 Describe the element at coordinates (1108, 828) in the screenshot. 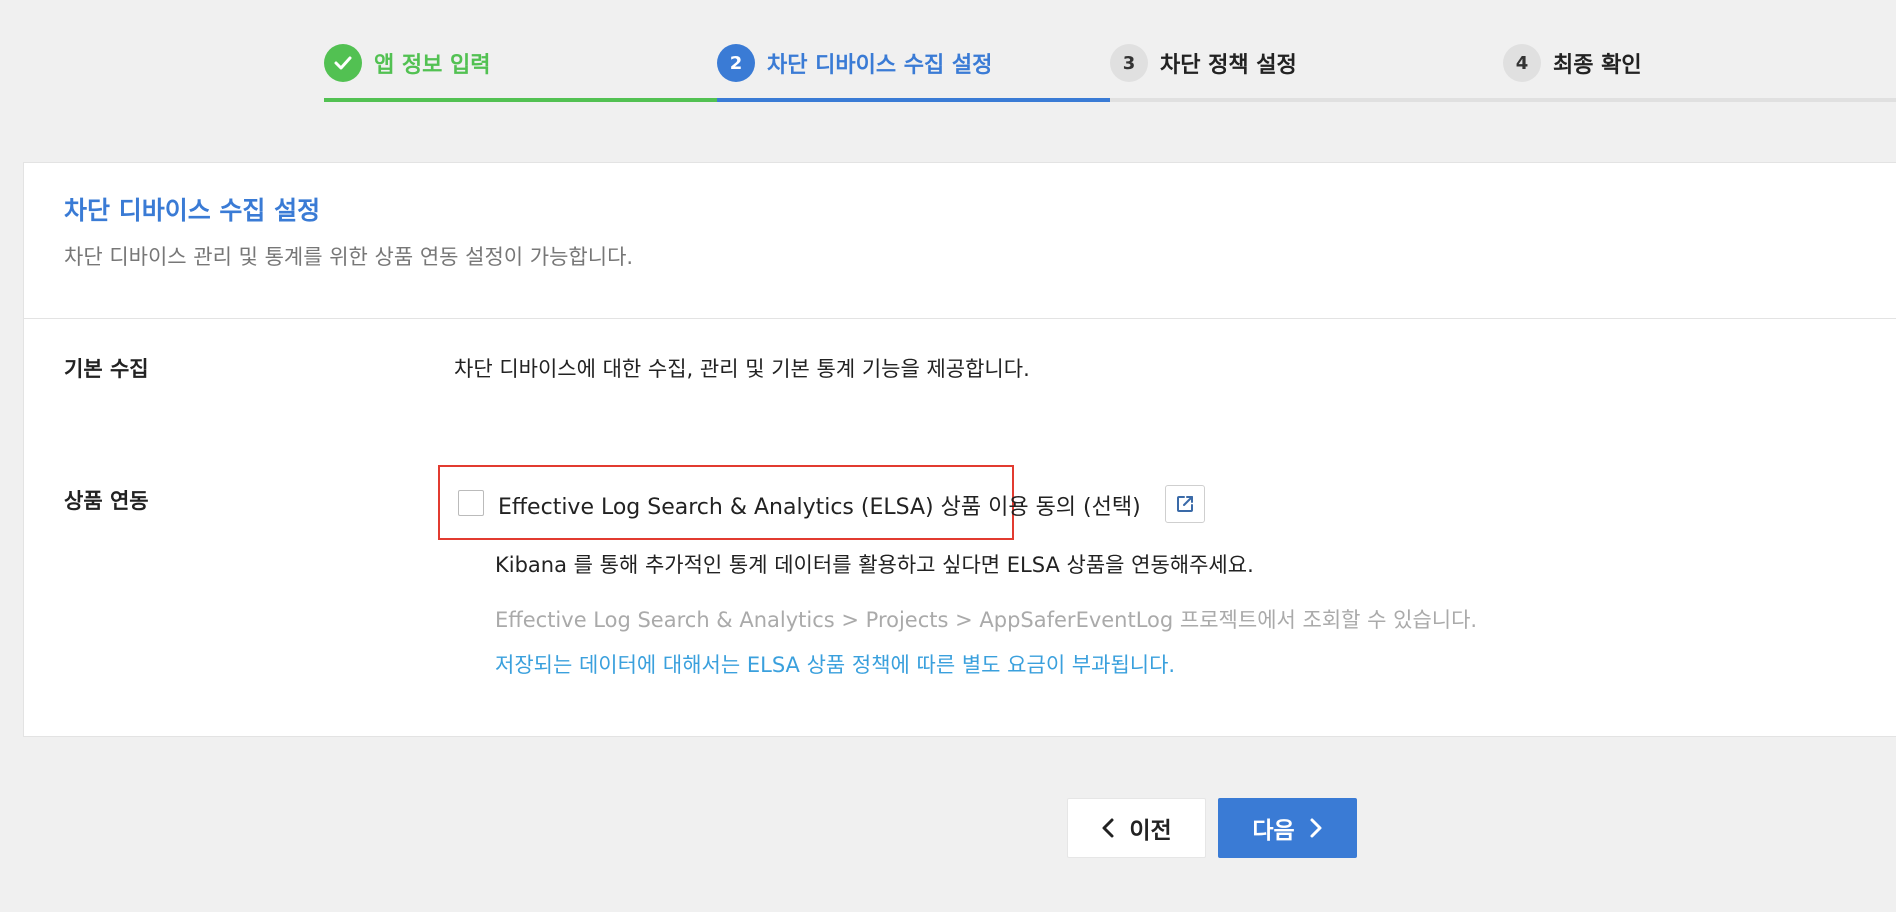

I see `chevron-left-icon` at that location.